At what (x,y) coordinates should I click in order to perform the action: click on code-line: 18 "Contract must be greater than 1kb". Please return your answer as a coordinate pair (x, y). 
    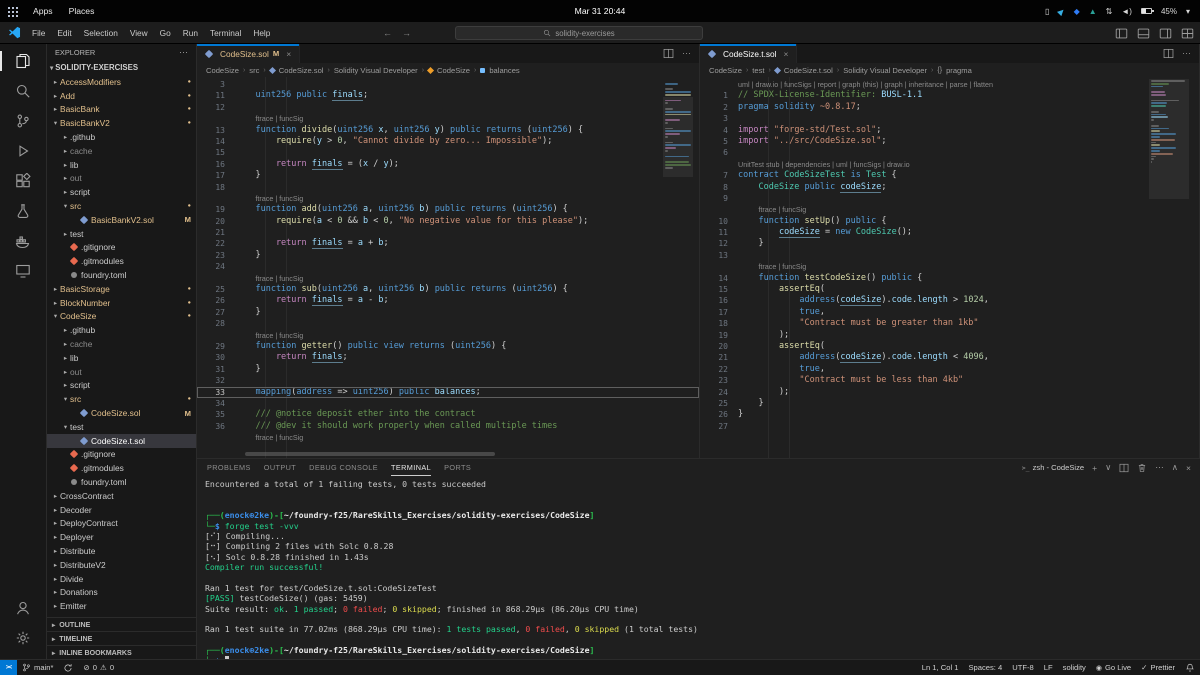
    Looking at the image, I should click on (949, 323).